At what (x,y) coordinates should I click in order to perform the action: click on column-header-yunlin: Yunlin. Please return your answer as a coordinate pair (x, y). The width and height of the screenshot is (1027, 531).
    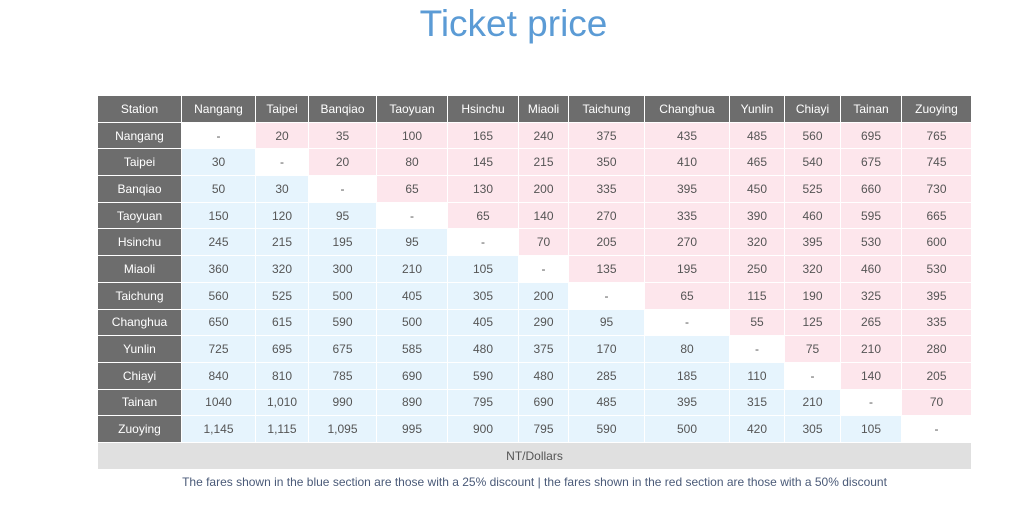
    Looking at the image, I should click on (757, 109).